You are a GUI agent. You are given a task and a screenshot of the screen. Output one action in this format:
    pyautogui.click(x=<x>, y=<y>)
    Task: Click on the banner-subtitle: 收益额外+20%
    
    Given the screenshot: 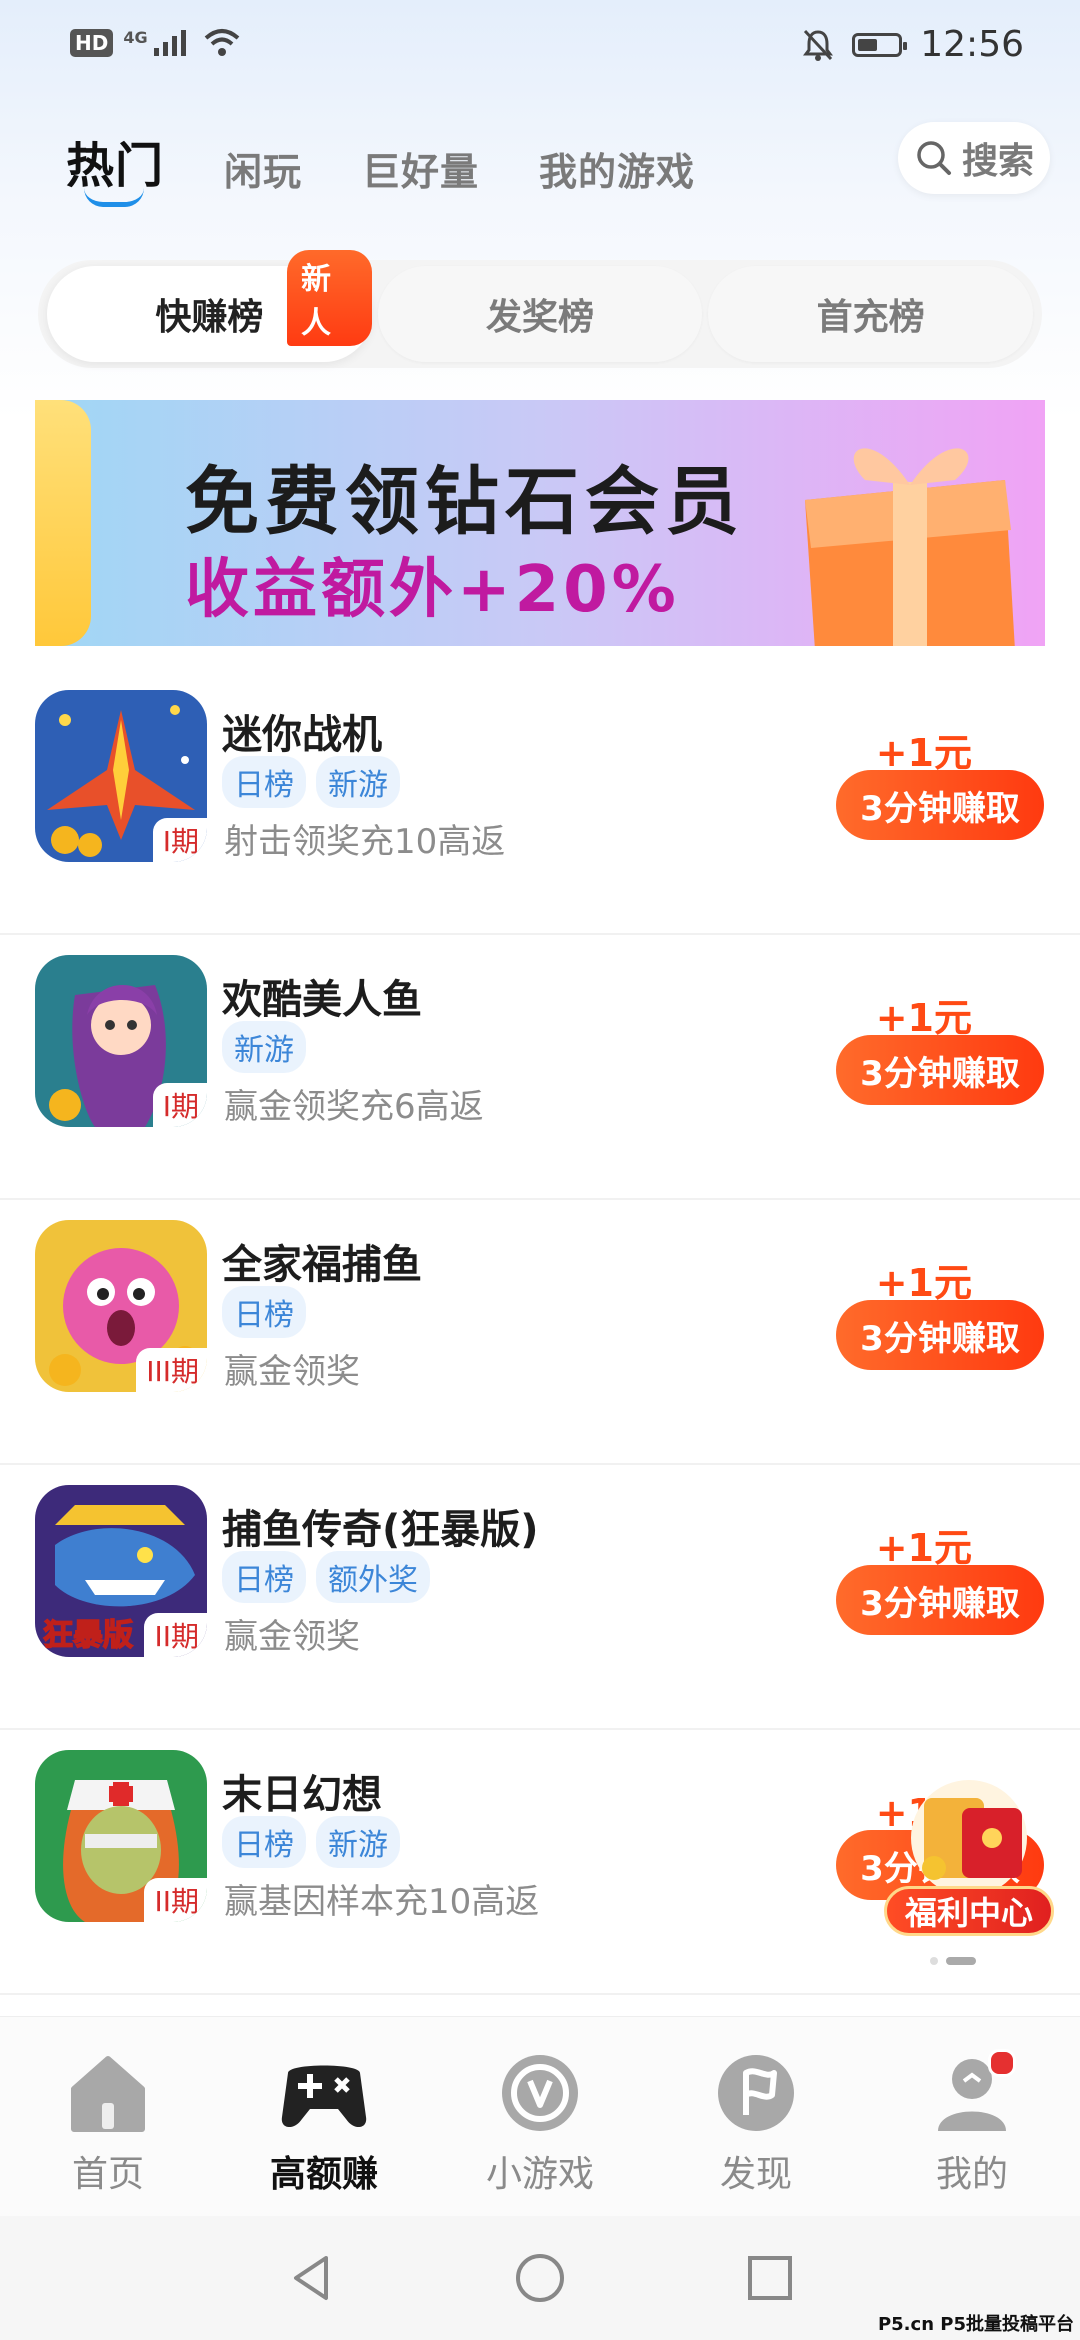 What is the action you would take?
    pyautogui.click(x=432, y=590)
    